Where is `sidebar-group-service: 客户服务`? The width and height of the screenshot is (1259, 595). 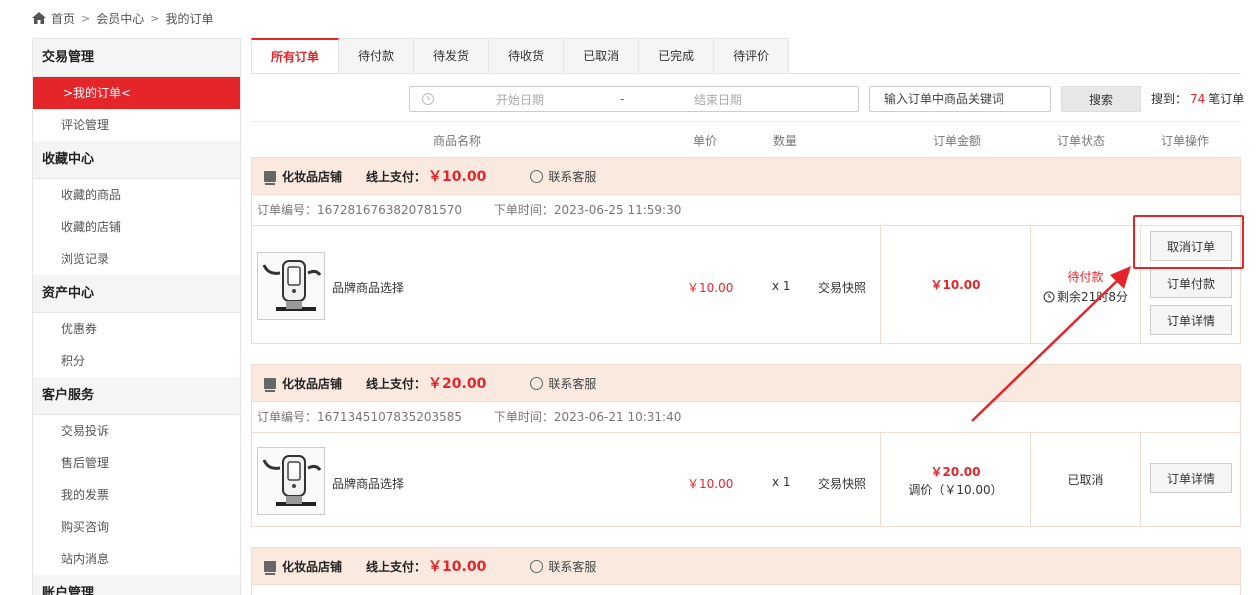
sidebar-group-service: 客户服务 is located at coordinates (136, 396).